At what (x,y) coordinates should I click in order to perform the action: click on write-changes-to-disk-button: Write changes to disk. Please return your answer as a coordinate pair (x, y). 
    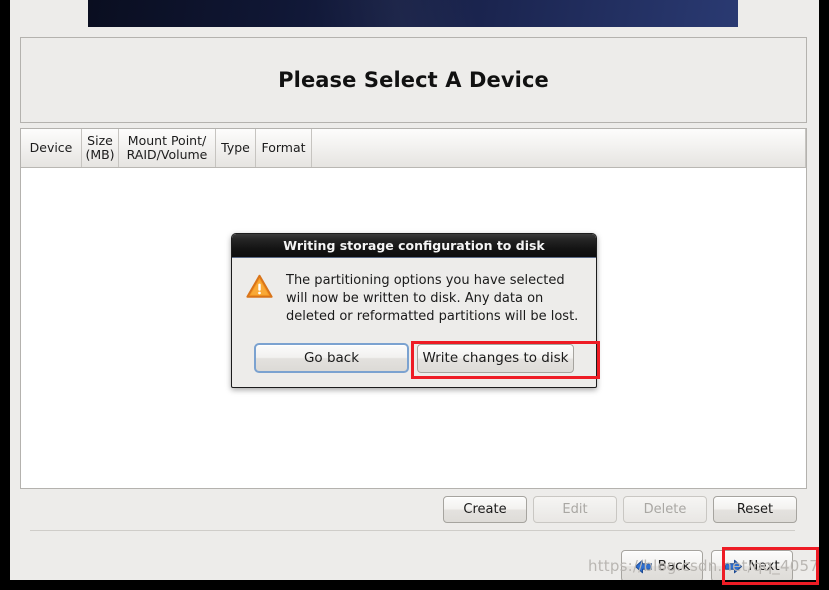
    Looking at the image, I should click on (495, 358).